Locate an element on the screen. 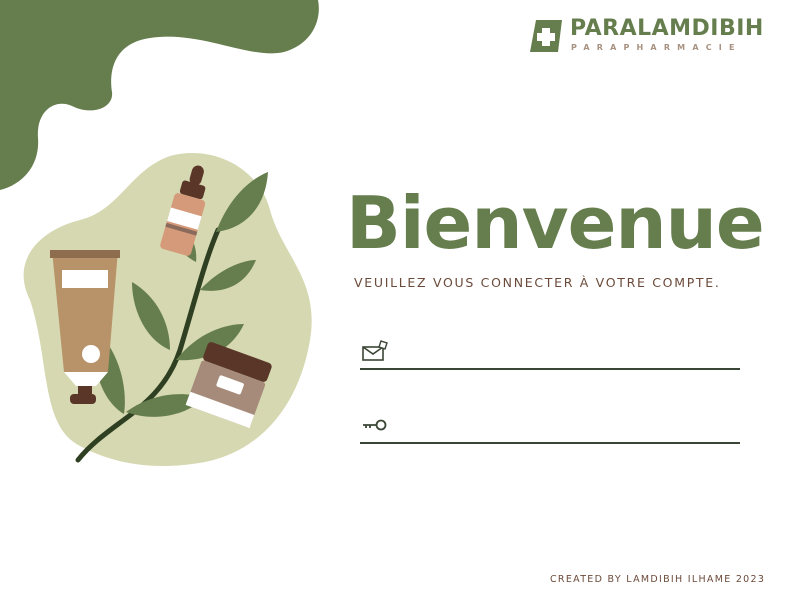 This screenshot has height=600, width=800. brand-name: PARALAMDIBIH is located at coordinates (667, 28).